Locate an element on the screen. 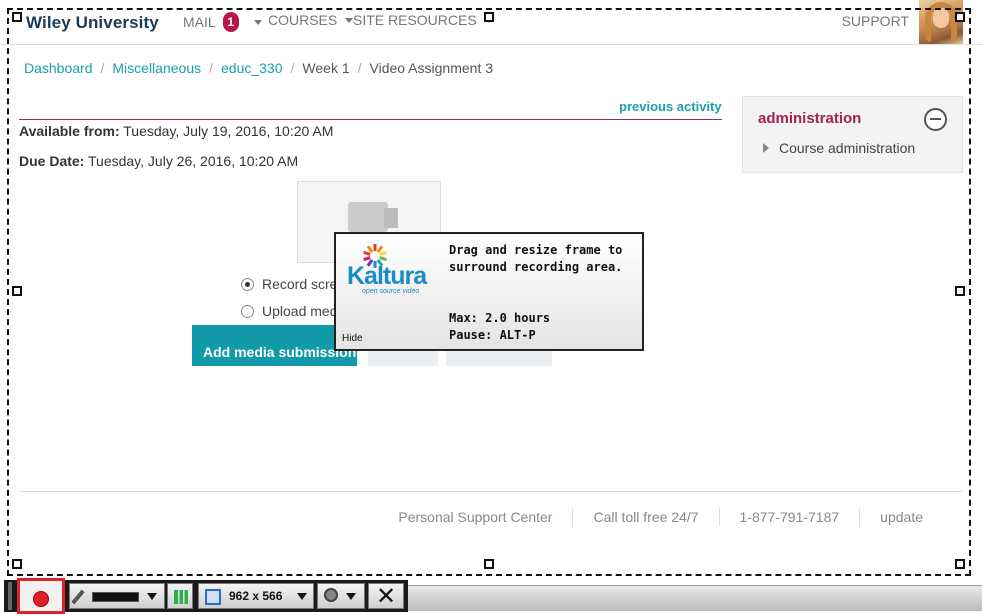 This screenshot has width=982, height=615. course-administration-item: Course administration is located at coordinates (839, 148).